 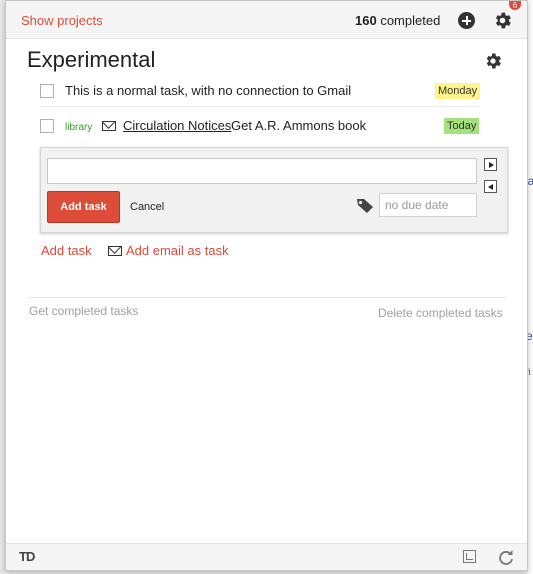 I want to click on footer: TD, so click(x=266, y=556).